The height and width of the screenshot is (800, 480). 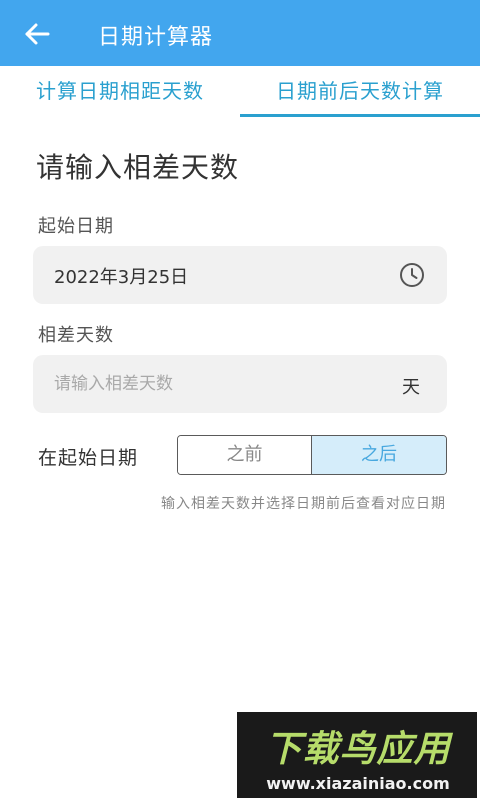 I want to click on clock-icon, so click(x=412, y=275).